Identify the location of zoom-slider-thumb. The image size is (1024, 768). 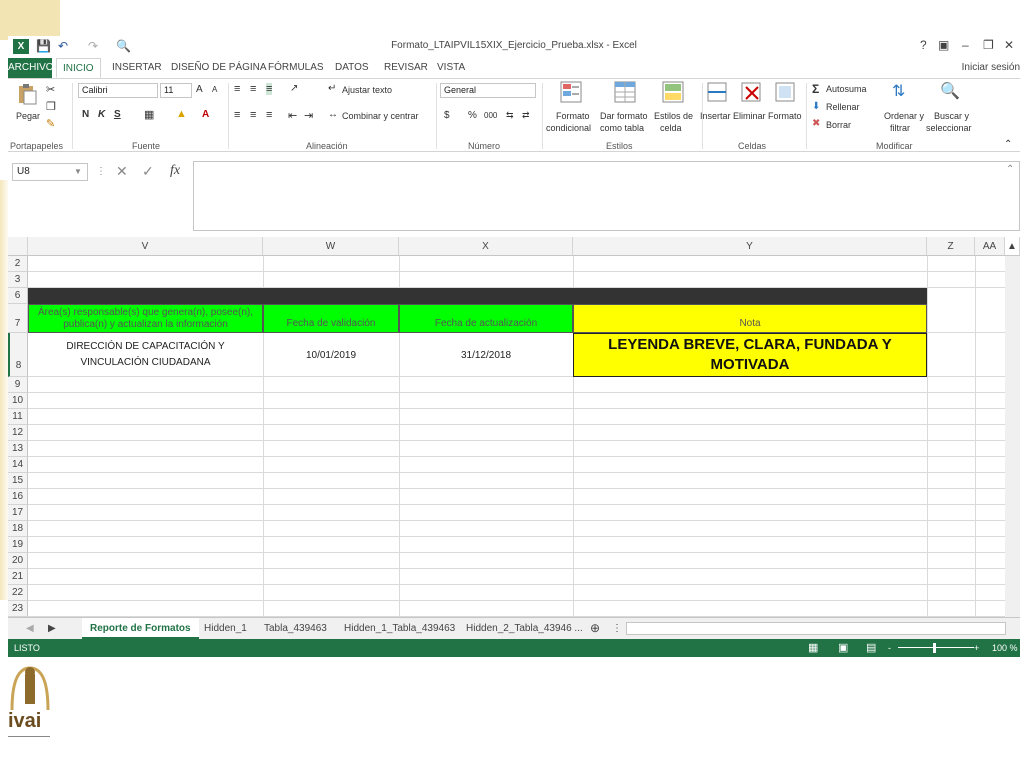
(934, 648).